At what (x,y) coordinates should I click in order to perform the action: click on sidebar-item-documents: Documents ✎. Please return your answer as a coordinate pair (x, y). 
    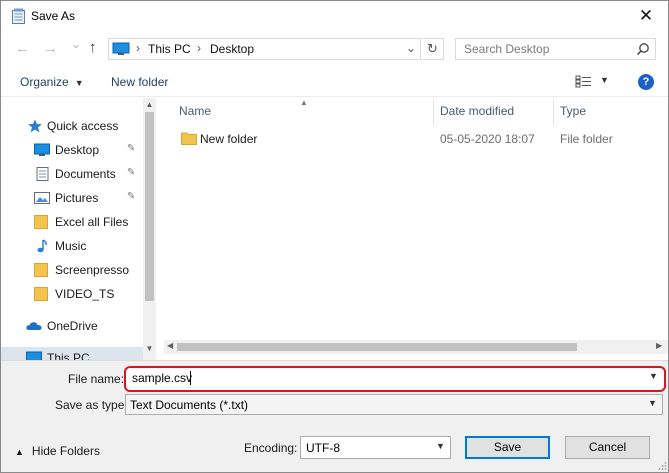
    Looking at the image, I should click on (72, 174).